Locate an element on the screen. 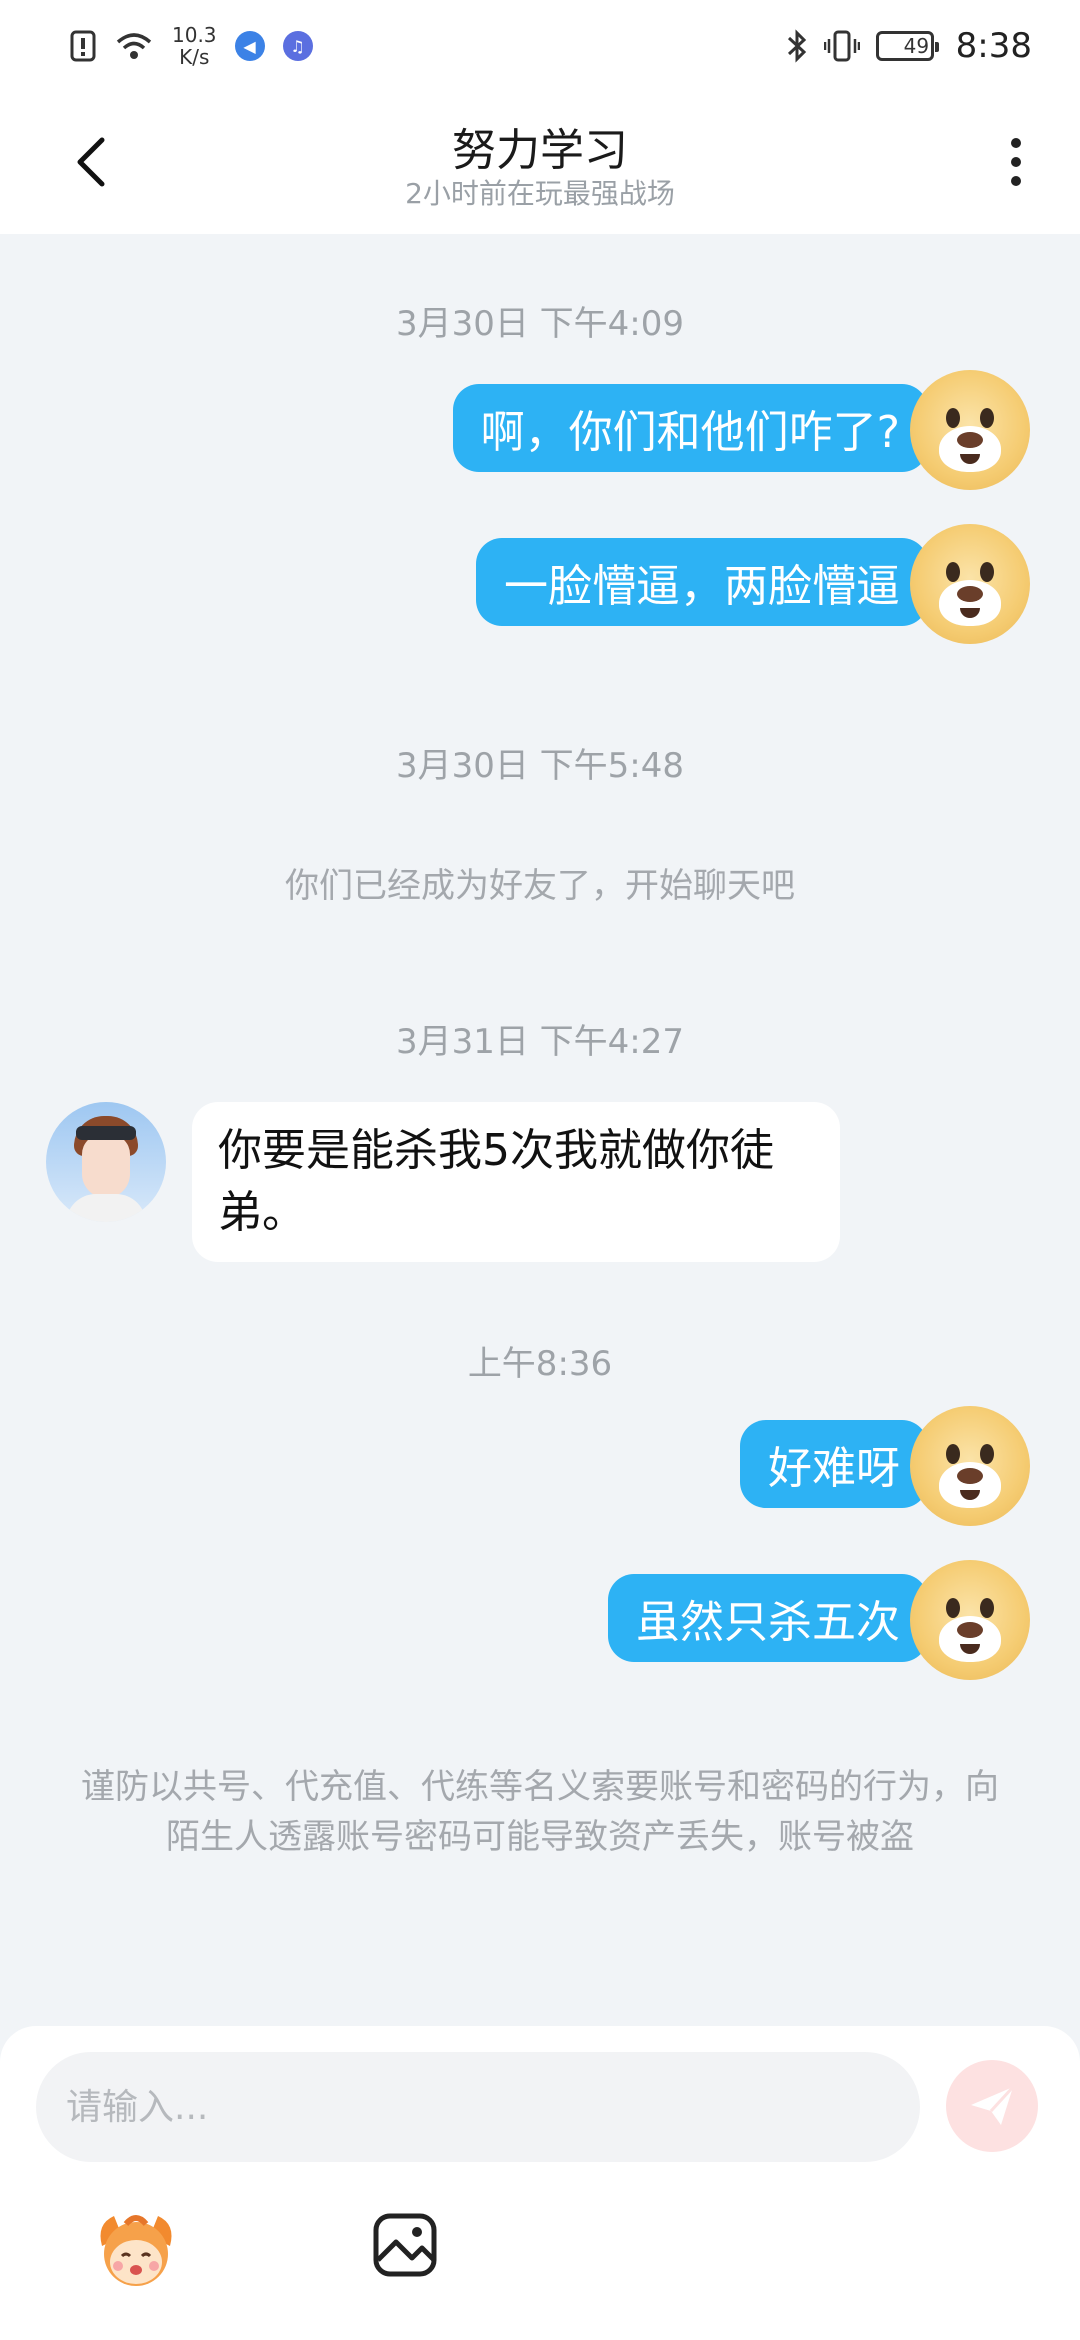  message-bubble-outgoing: 啊，你们和他们咋了? is located at coordinates (690, 428).